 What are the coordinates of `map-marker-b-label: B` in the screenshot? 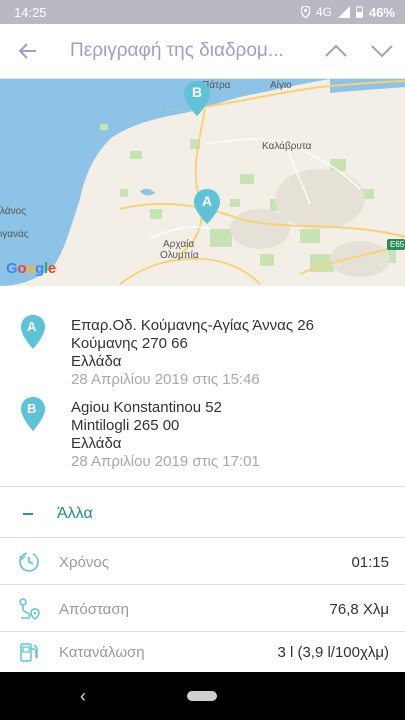 It's located at (197, 92).